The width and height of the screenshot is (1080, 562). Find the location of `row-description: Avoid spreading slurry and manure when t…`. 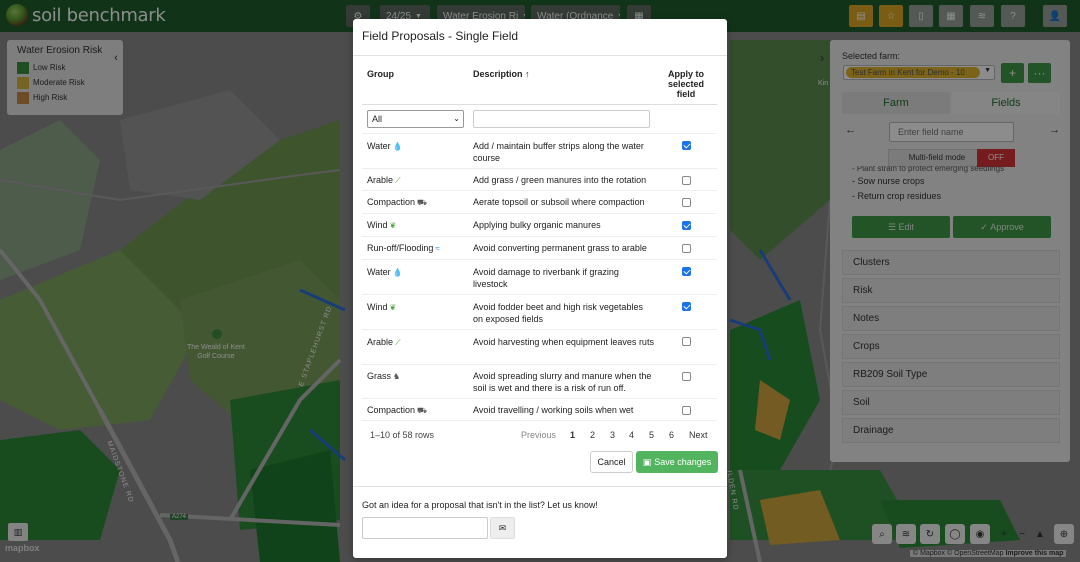

row-description: Avoid spreading slurry and manure when t… is located at coordinates (562, 382).